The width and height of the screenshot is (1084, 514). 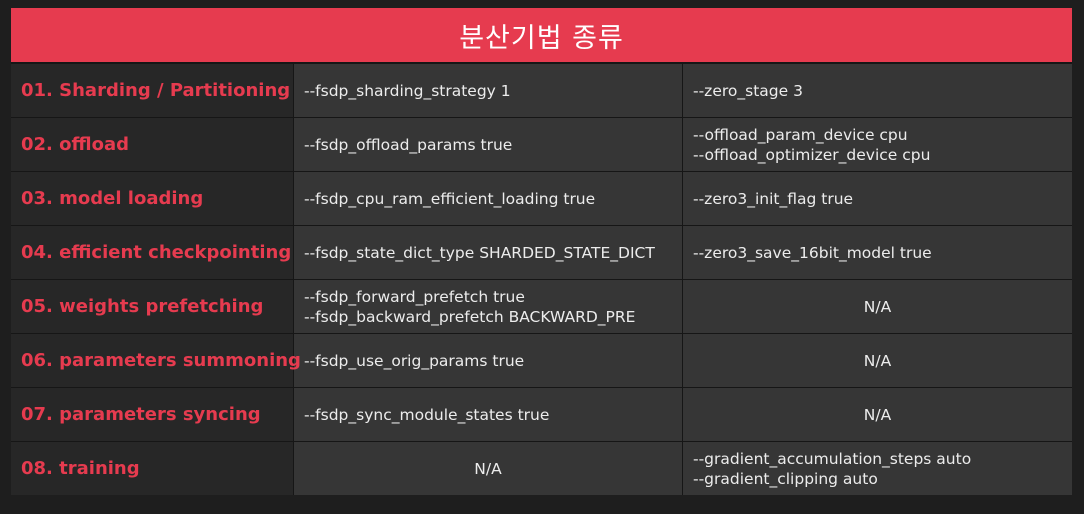 What do you see at coordinates (152, 90) in the screenshot?
I see `category-cell: 01. Sharding / Partitioning` at bounding box center [152, 90].